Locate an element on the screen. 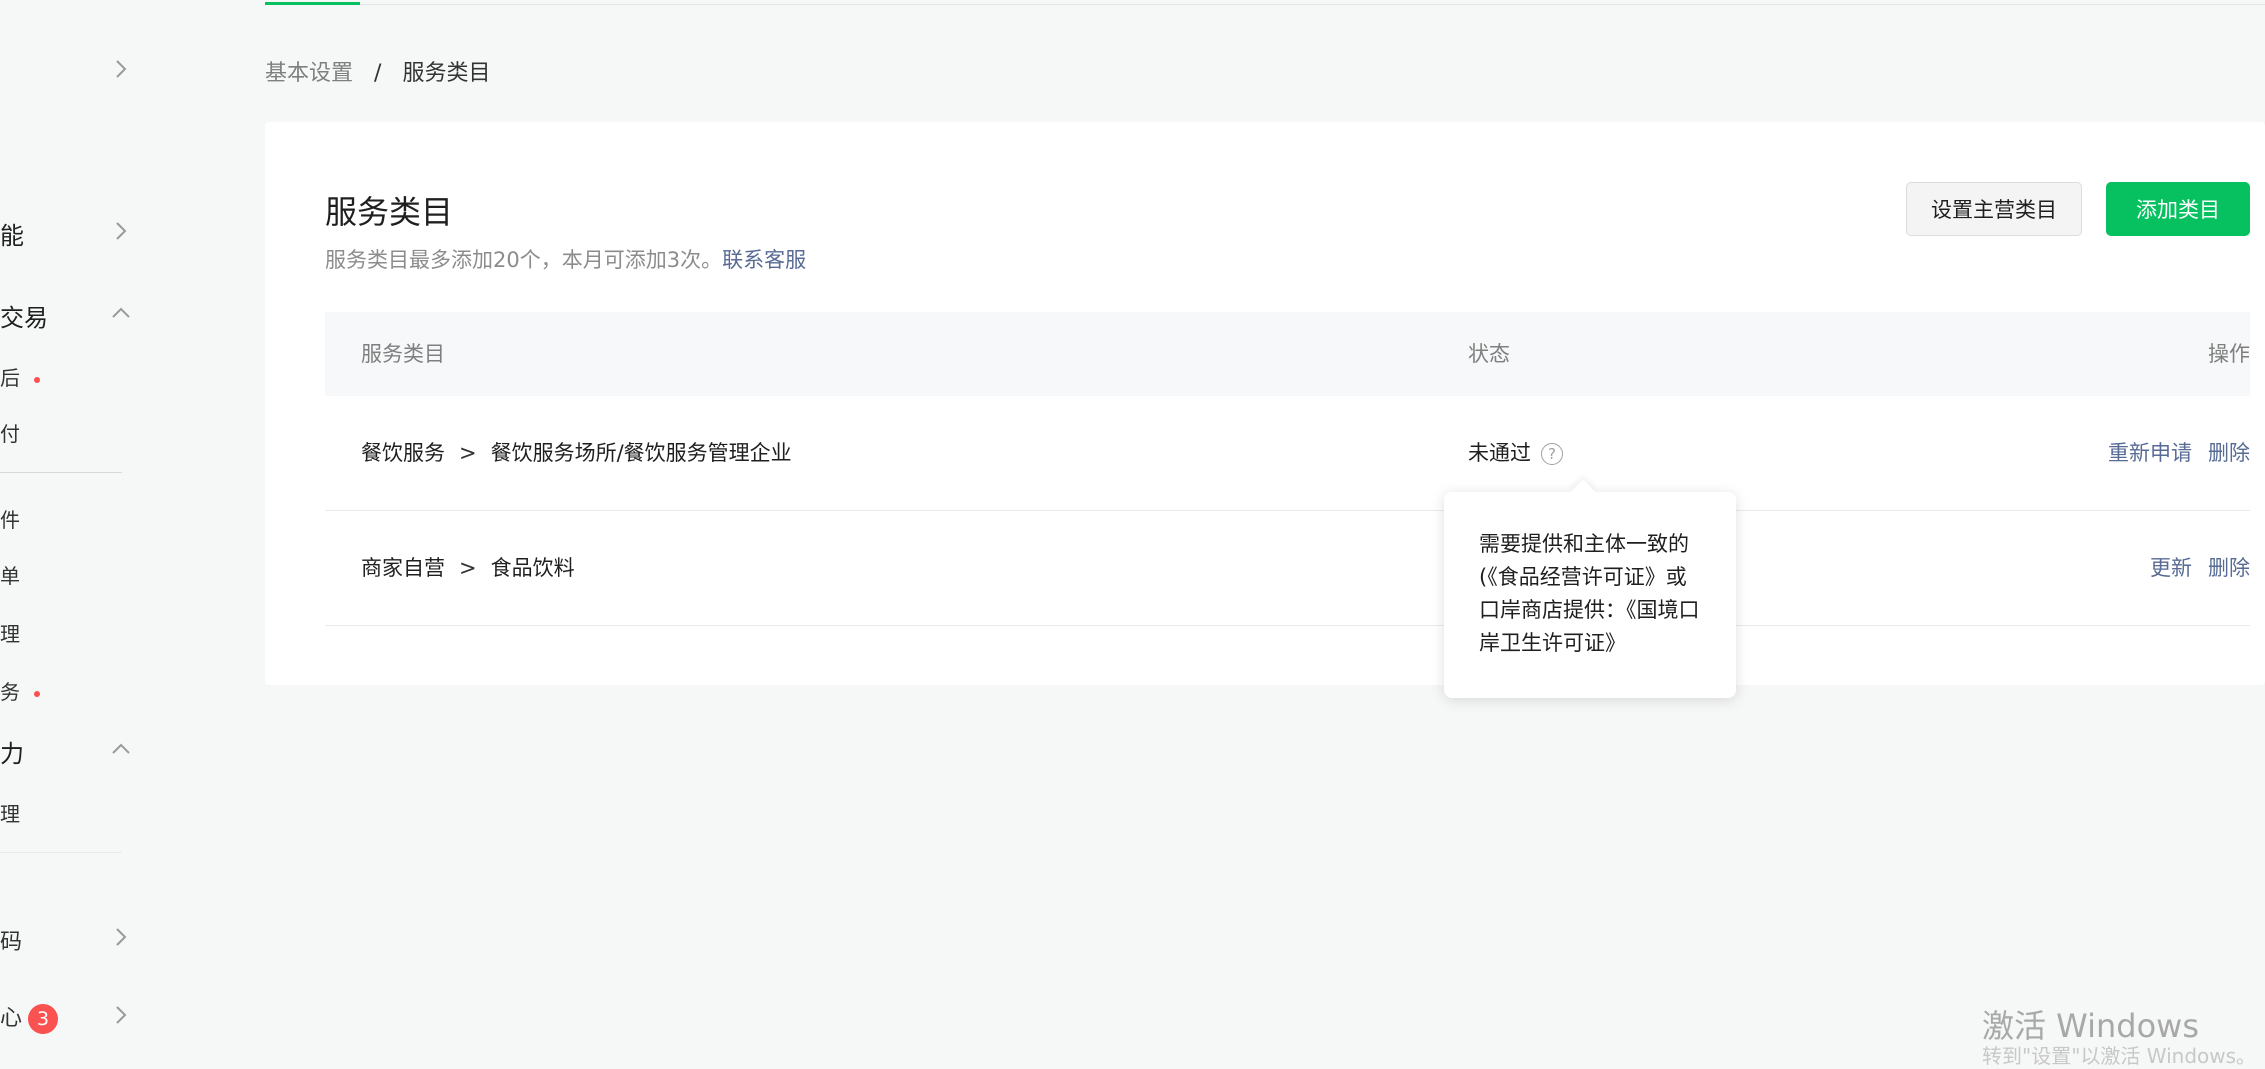 This screenshot has height=1069, width=2265. sidebar-subitem: 付 is located at coordinates (10, 432).